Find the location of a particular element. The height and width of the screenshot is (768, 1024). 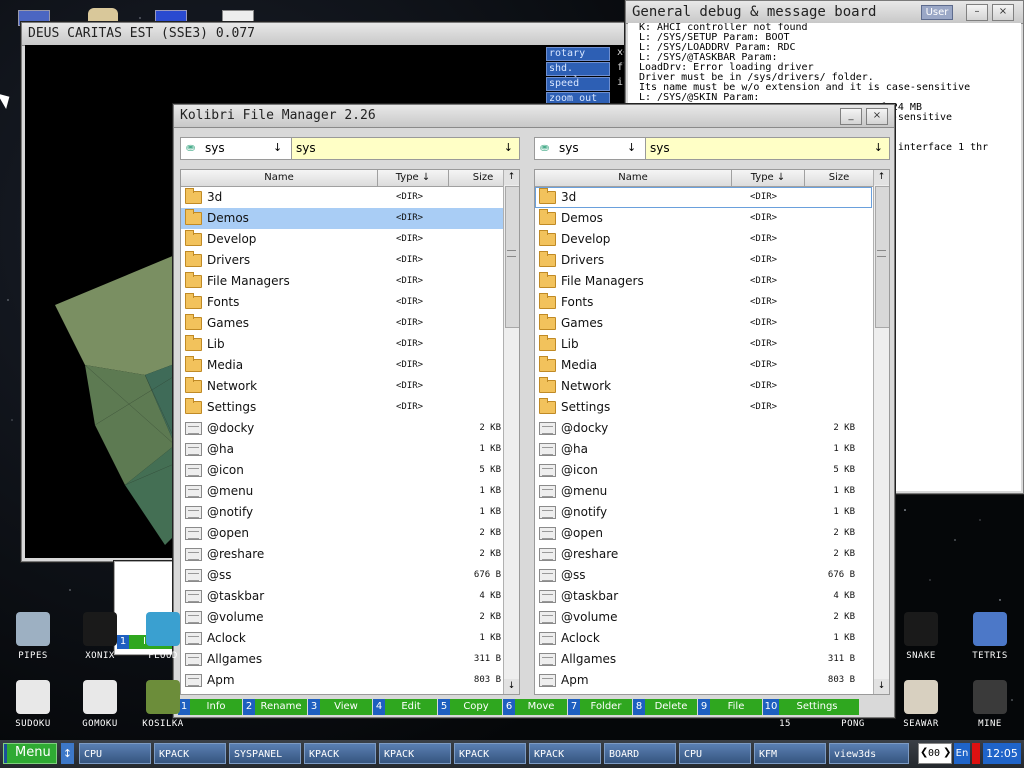

folder-row: 3d <DIR> is located at coordinates (703, 197).